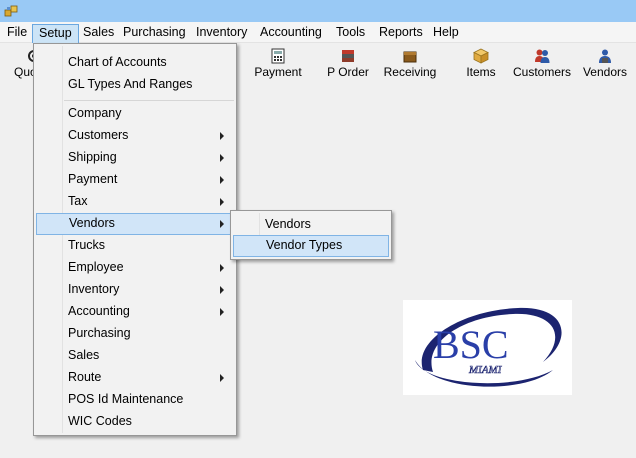  What do you see at coordinates (78, 201) in the screenshot?
I see `menu-item-label: Tax` at bounding box center [78, 201].